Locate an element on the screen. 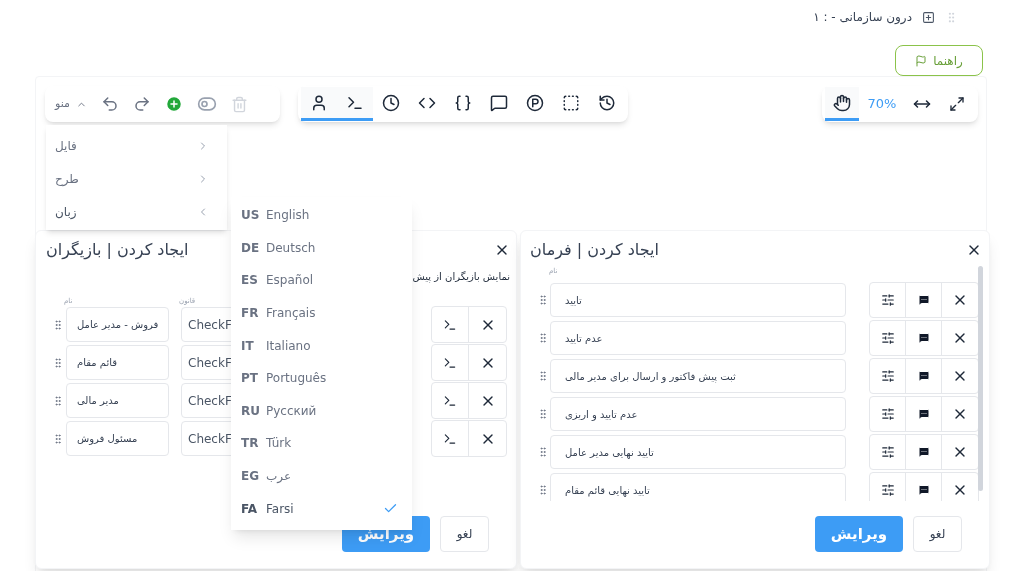  option-label: نمایش بازیگران از پیش is located at coordinates (461, 277).